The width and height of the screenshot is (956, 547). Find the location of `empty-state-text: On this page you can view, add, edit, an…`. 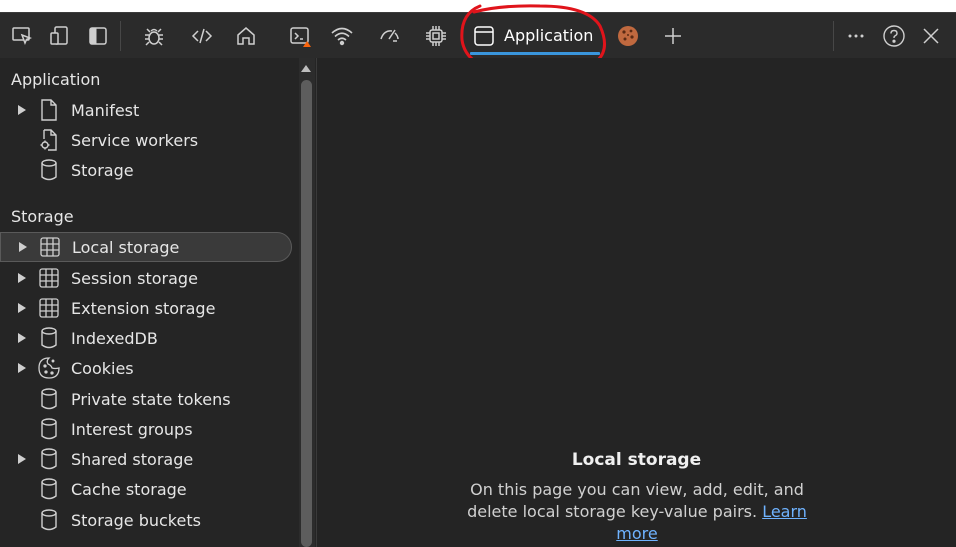

empty-state-text: On this page you can view, add, edit, an… is located at coordinates (635, 500).